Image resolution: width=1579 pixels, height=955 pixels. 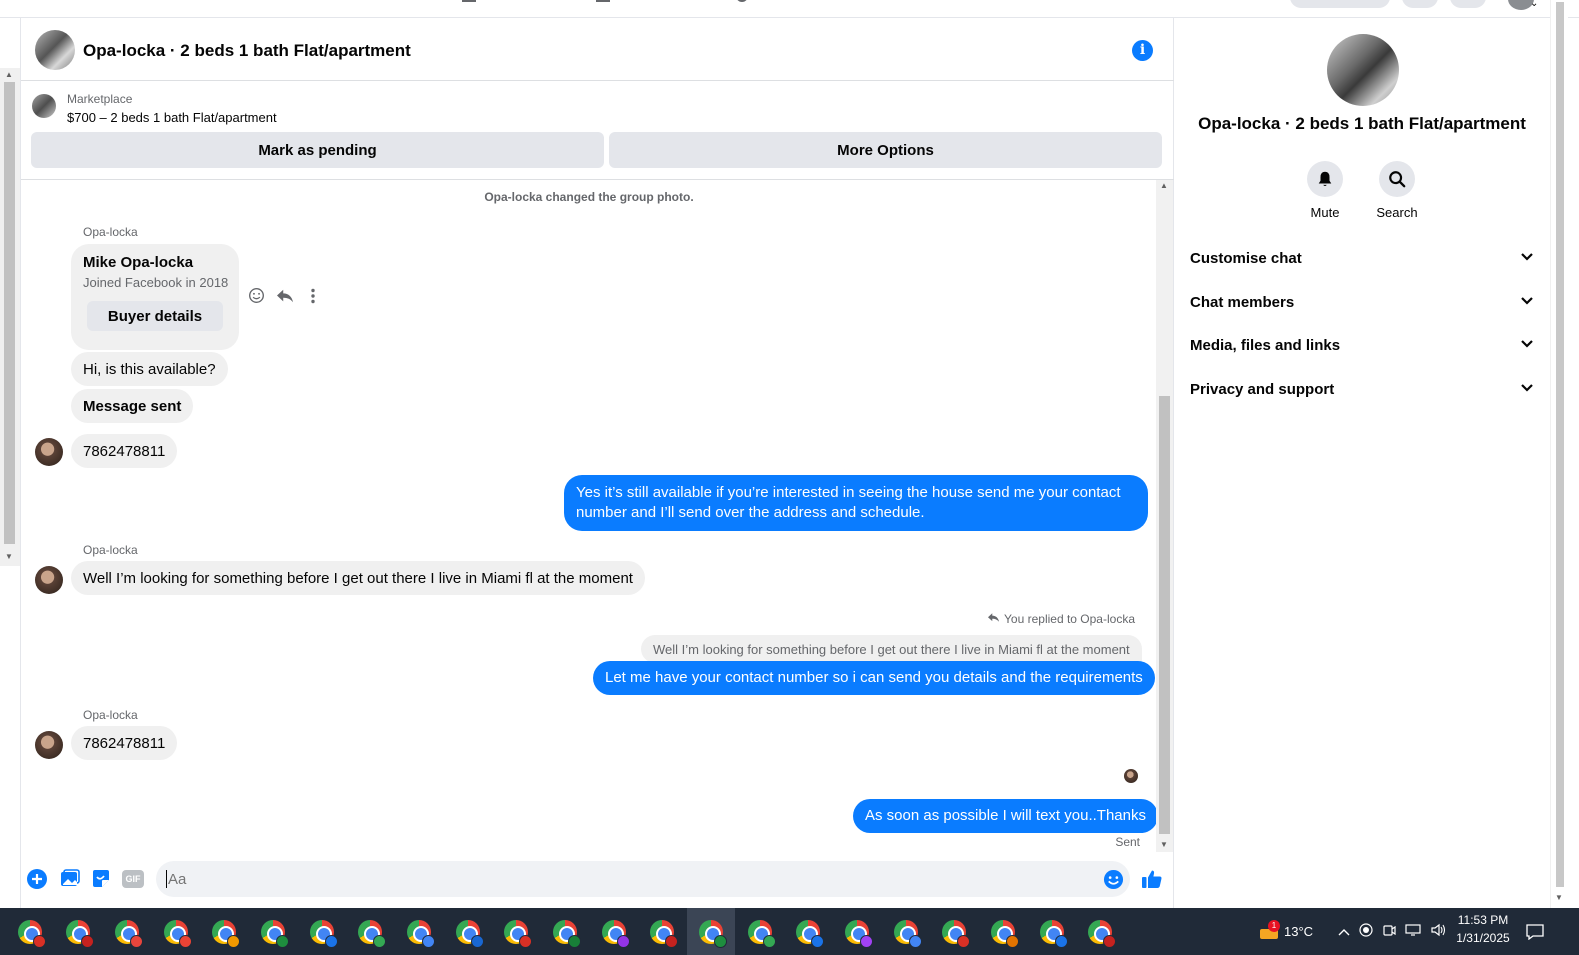 What do you see at coordinates (1366, 931) in the screenshot?
I see `record-icon` at bounding box center [1366, 931].